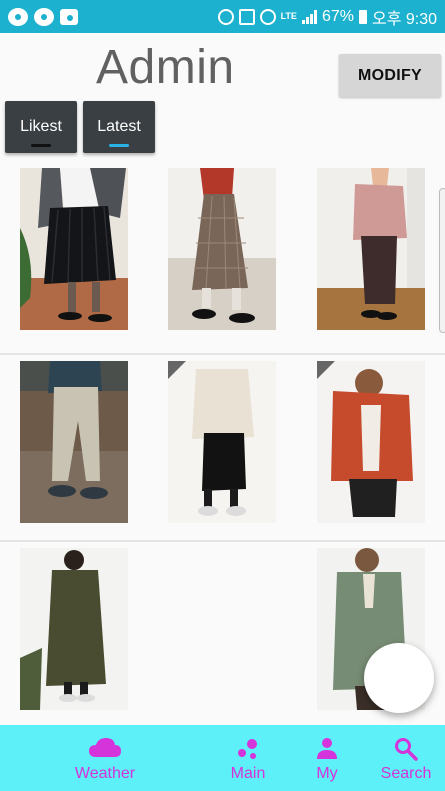 This screenshot has width=445, height=791. Describe the element at coordinates (74, 442) in the screenshot. I see `photo-chino-pants-outfit` at that location.